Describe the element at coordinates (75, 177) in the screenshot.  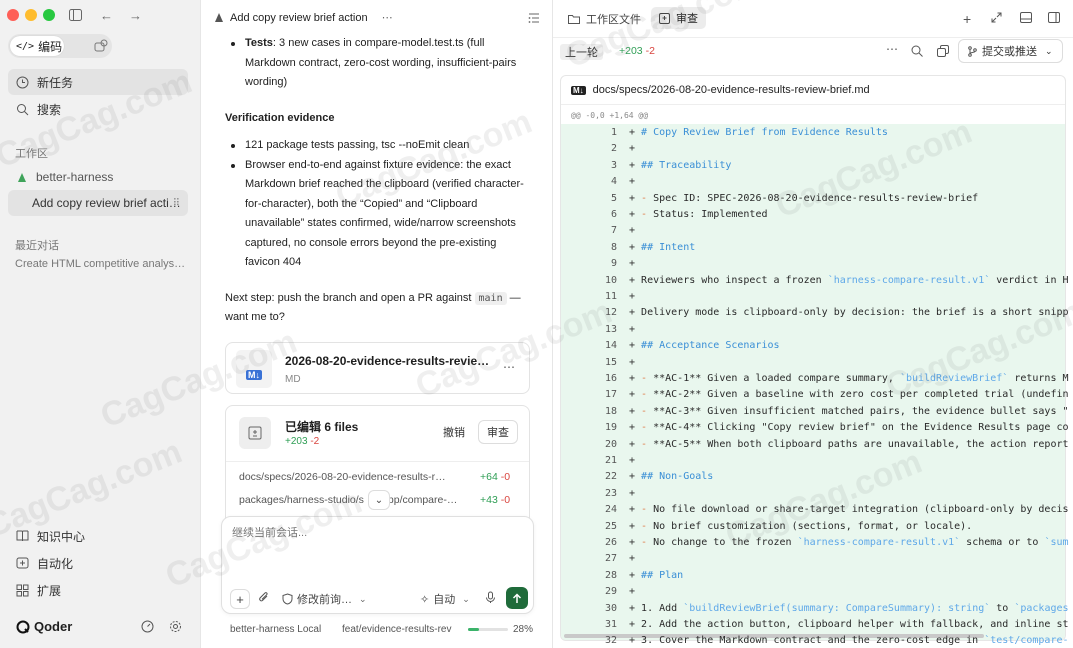
I see `workspace-name: better-harness` at that location.